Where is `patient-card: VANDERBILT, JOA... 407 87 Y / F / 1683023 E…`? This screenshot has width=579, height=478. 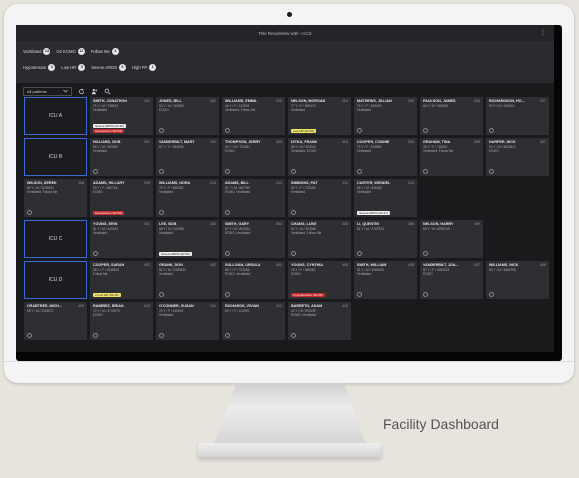
patient-card: VANDERBILT, JOA... 407 87 Y / F / 1683023 E… is located at coordinates (451, 280).